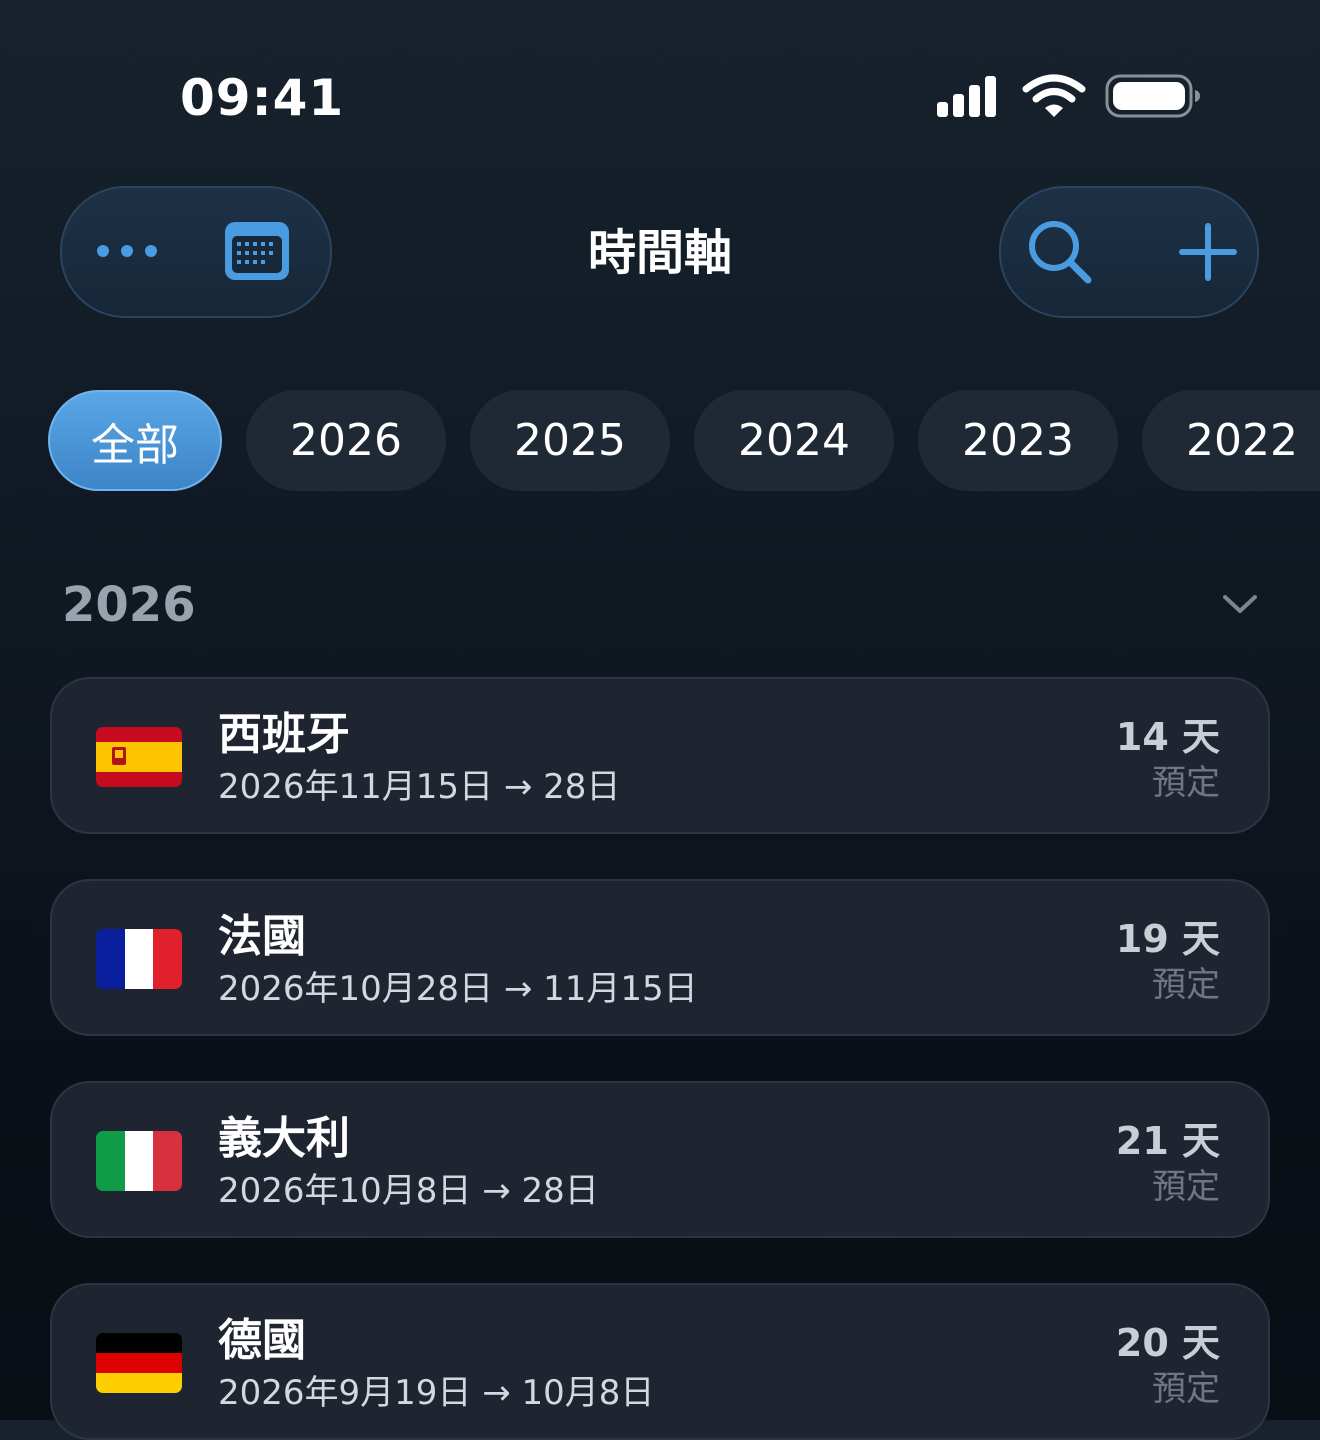  What do you see at coordinates (660, 957) in the screenshot?
I see `trip-card-france: 法國 2026年10月28日 → 11月15日 19 天 預定` at bounding box center [660, 957].